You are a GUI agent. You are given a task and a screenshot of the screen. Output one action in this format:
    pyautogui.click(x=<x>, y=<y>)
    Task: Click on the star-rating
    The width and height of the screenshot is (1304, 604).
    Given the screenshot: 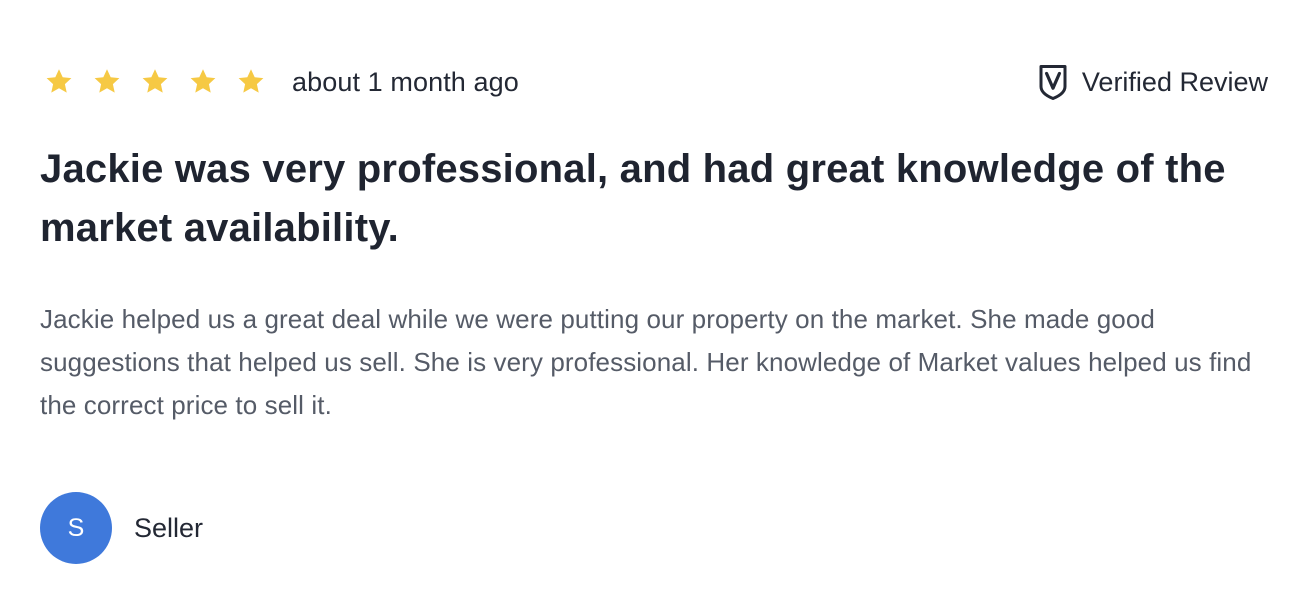 What is the action you would take?
    pyautogui.click(x=155, y=82)
    